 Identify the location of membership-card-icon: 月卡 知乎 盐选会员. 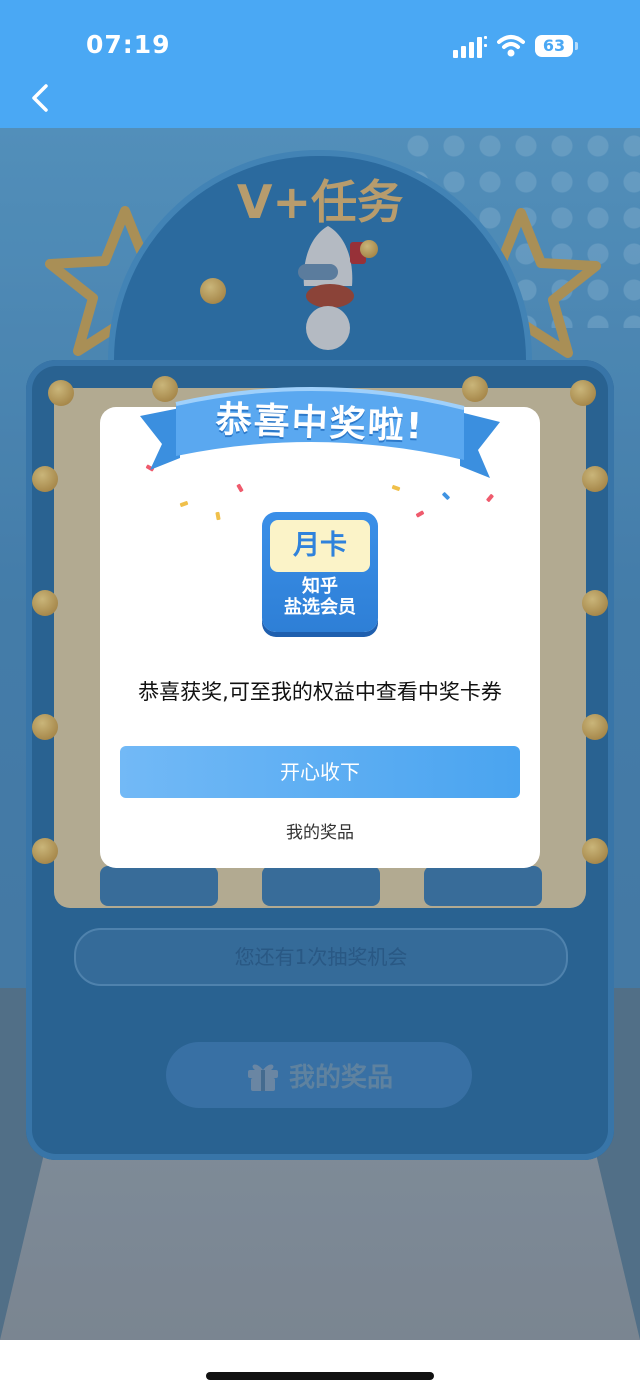
(320, 572).